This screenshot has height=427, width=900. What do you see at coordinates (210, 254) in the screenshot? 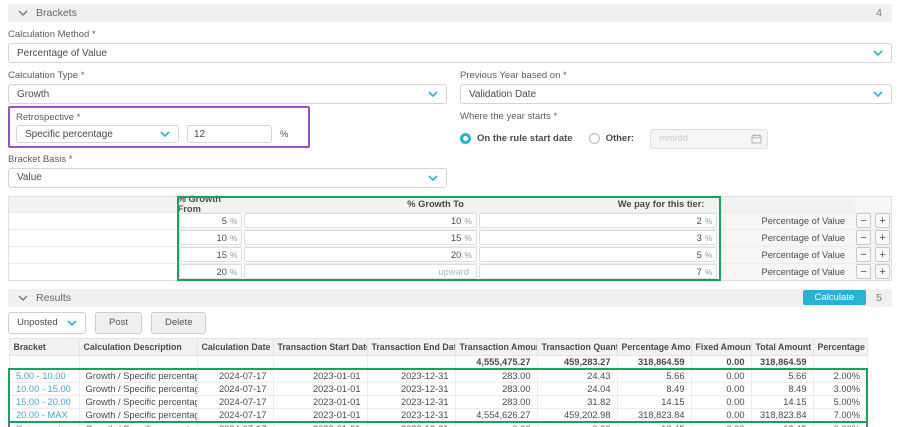
I see `growth-from-input: 15%` at bounding box center [210, 254].